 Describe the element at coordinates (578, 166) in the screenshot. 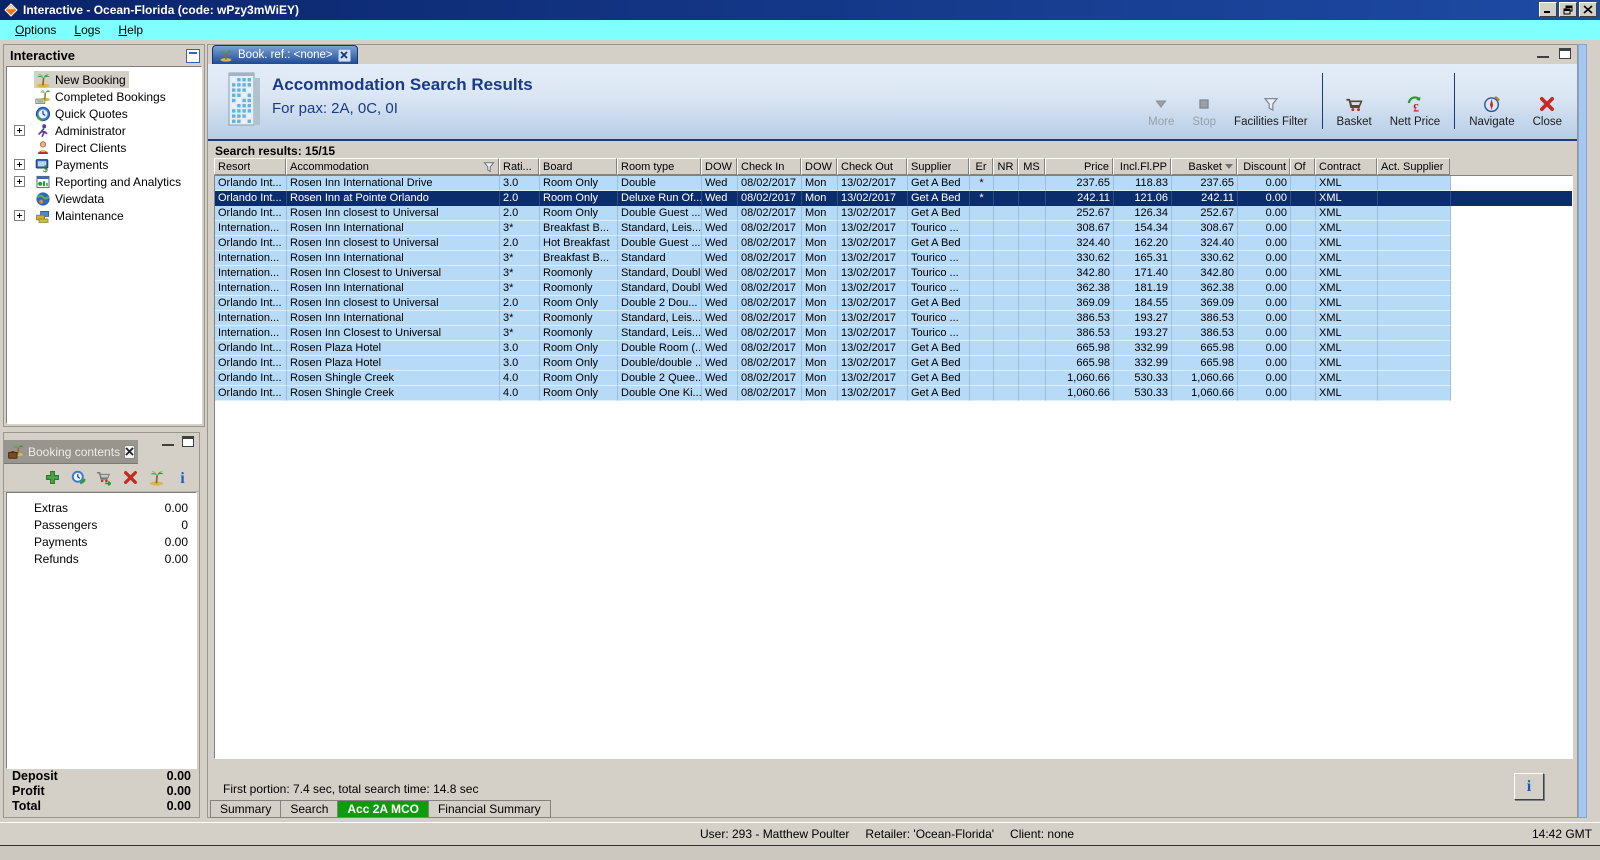

I see `column-header-board: Board` at that location.